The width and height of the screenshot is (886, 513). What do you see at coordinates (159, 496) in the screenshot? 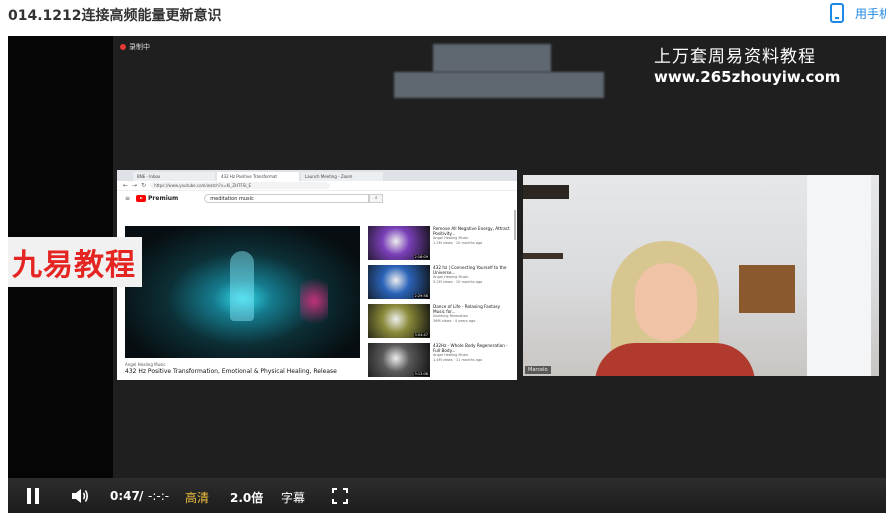
I see `total-time: -:-:-` at bounding box center [159, 496].